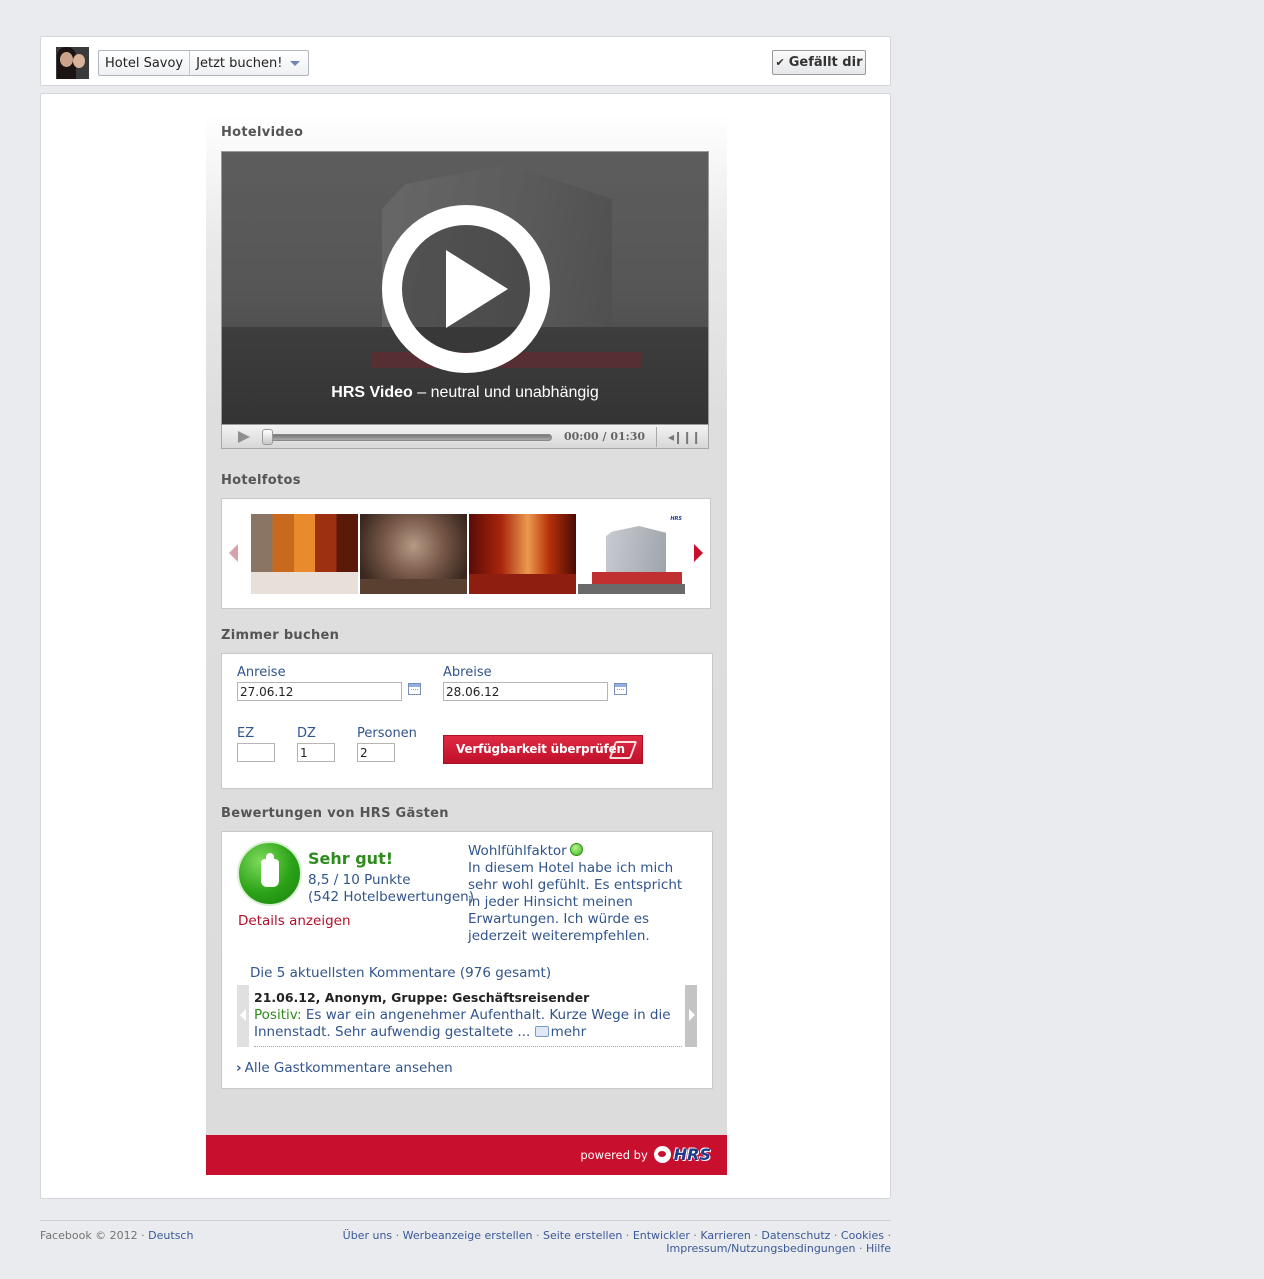 The height and width of the screenshot is (1279, 1264). I want to click on seek-bar, so click(408, 437).